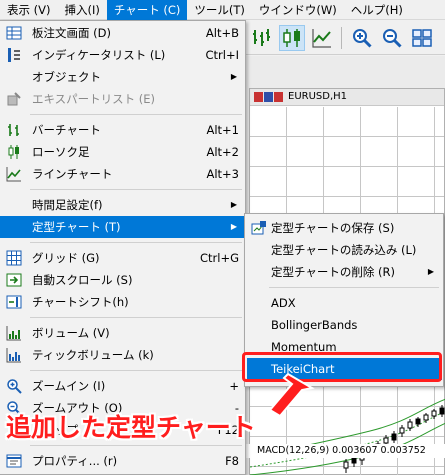  Describe the element at coordinates (122, 258) in the screenshot. I see `menu-item-grid: グリッド (G) Ctrl+G` at that location.